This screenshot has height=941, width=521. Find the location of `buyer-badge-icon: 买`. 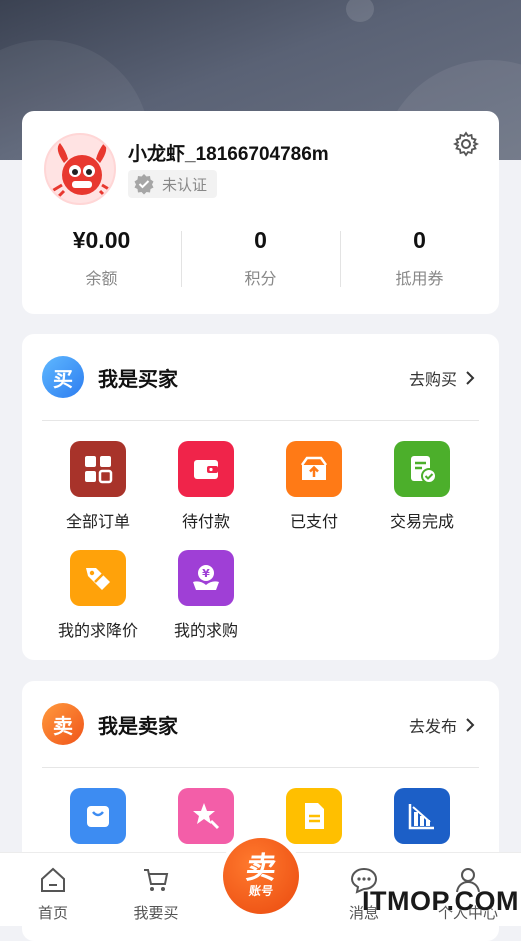

buyer-badge-icon: 买 is located at coordinates (63, 377).